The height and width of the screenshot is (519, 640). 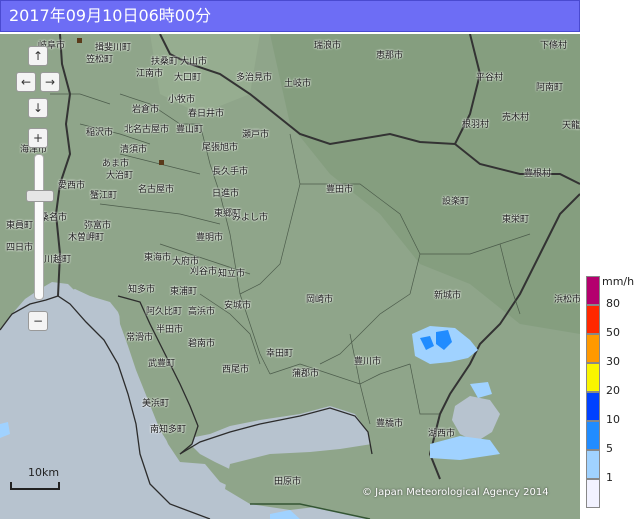 What do you see at coordinates (39, 227) in the screenshot?
I see `zoom-slider-track` at bounding box center [39, 227].